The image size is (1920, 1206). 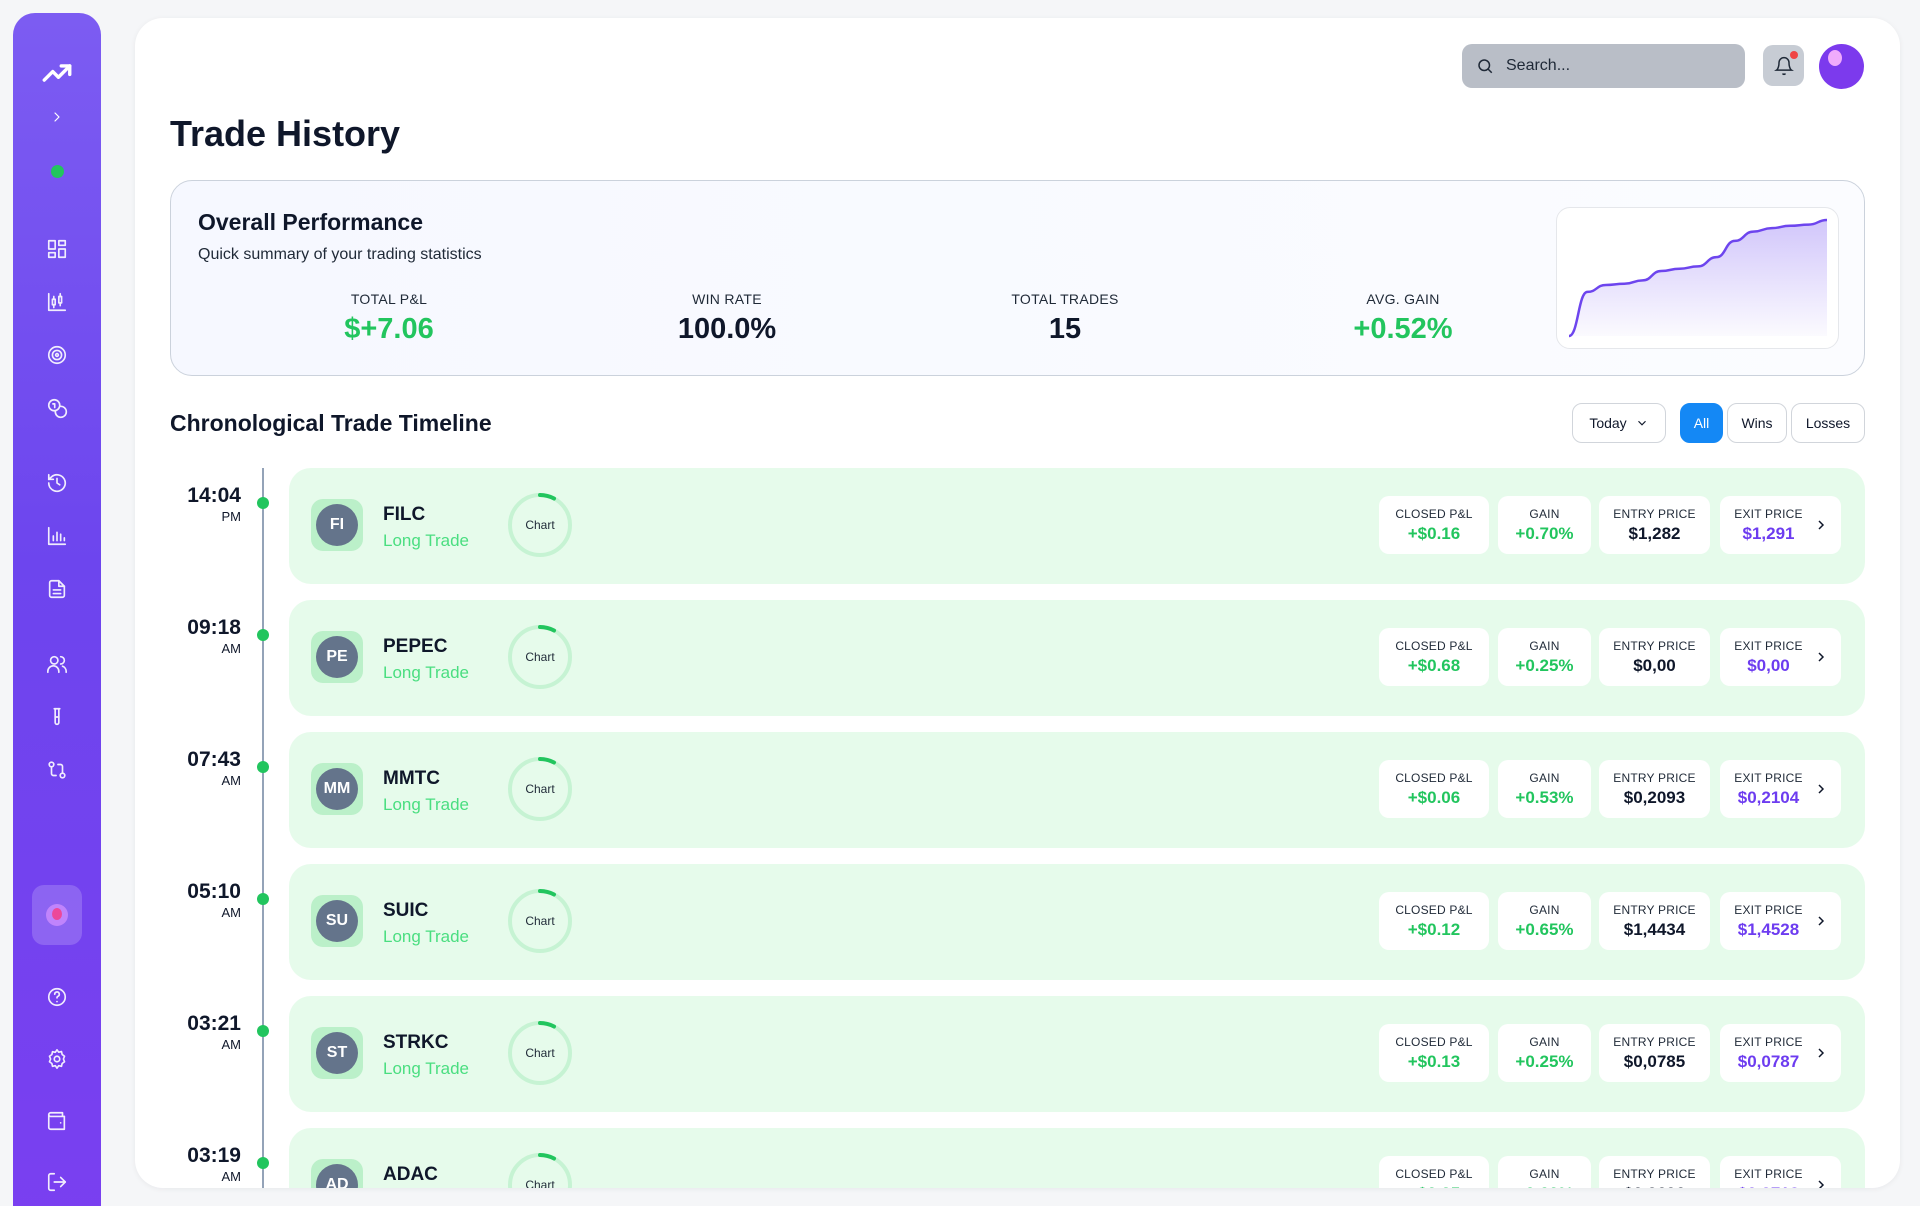 I want to click on period-filter-label: Today, so click(x=1608, y=423).